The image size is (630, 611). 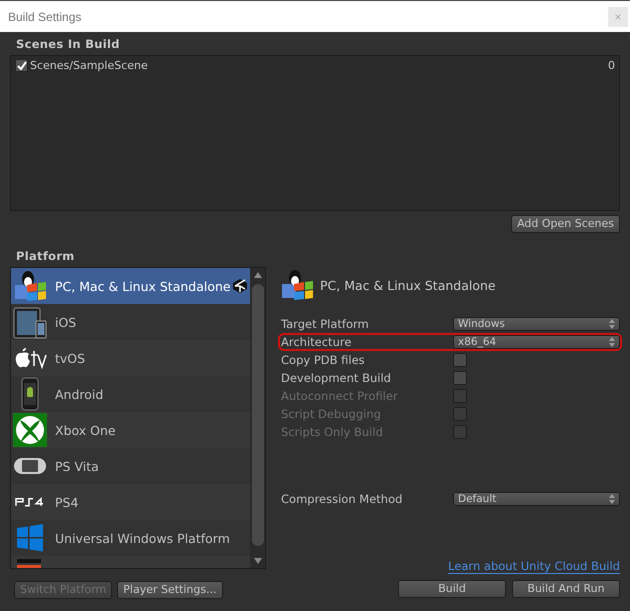 I want to click on tablet-phone-icon, so click(x=30, y=322).